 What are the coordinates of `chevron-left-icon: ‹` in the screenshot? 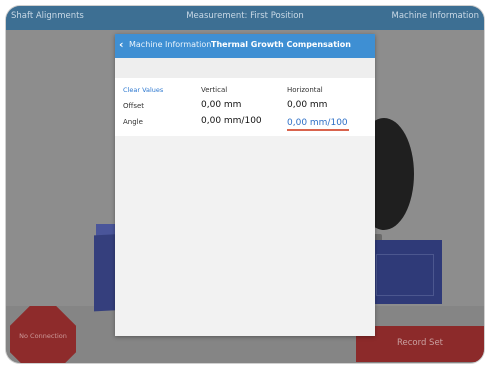 It's located at (121, 44).